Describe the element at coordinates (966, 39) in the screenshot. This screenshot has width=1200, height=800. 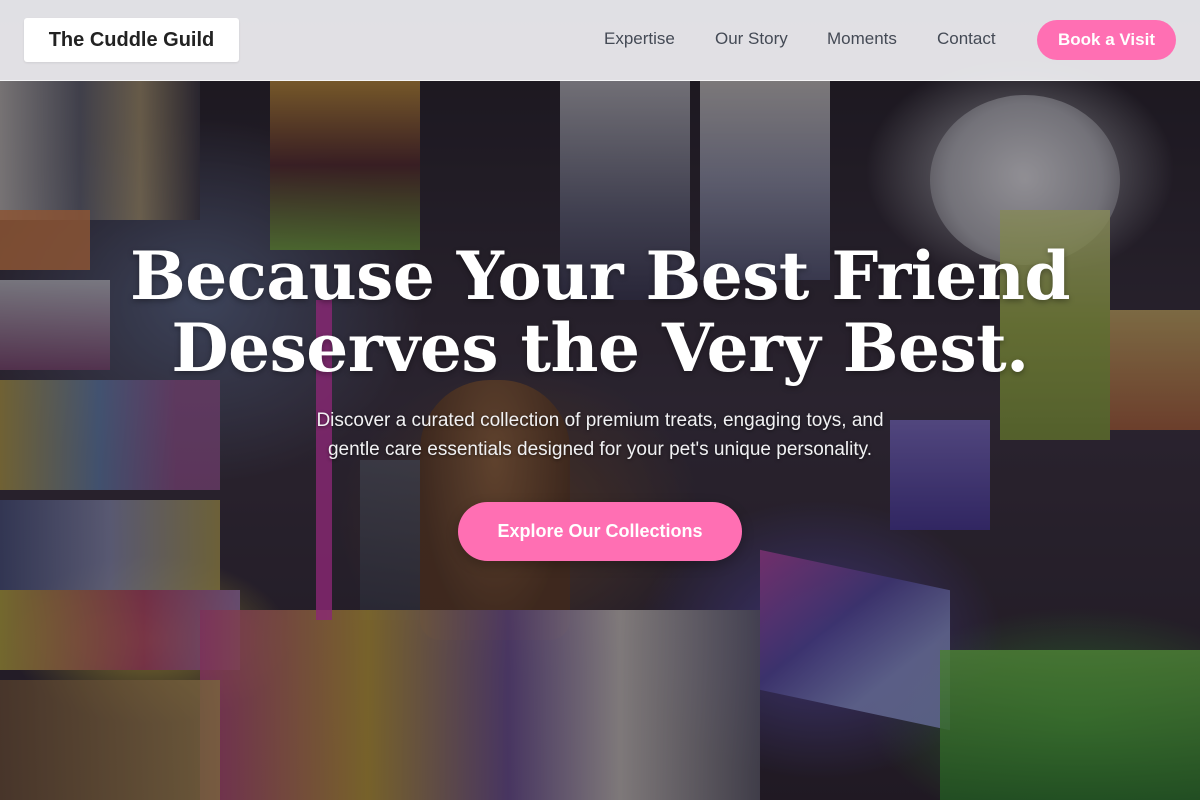
I see `nav-link-contact: Contact` at that location.